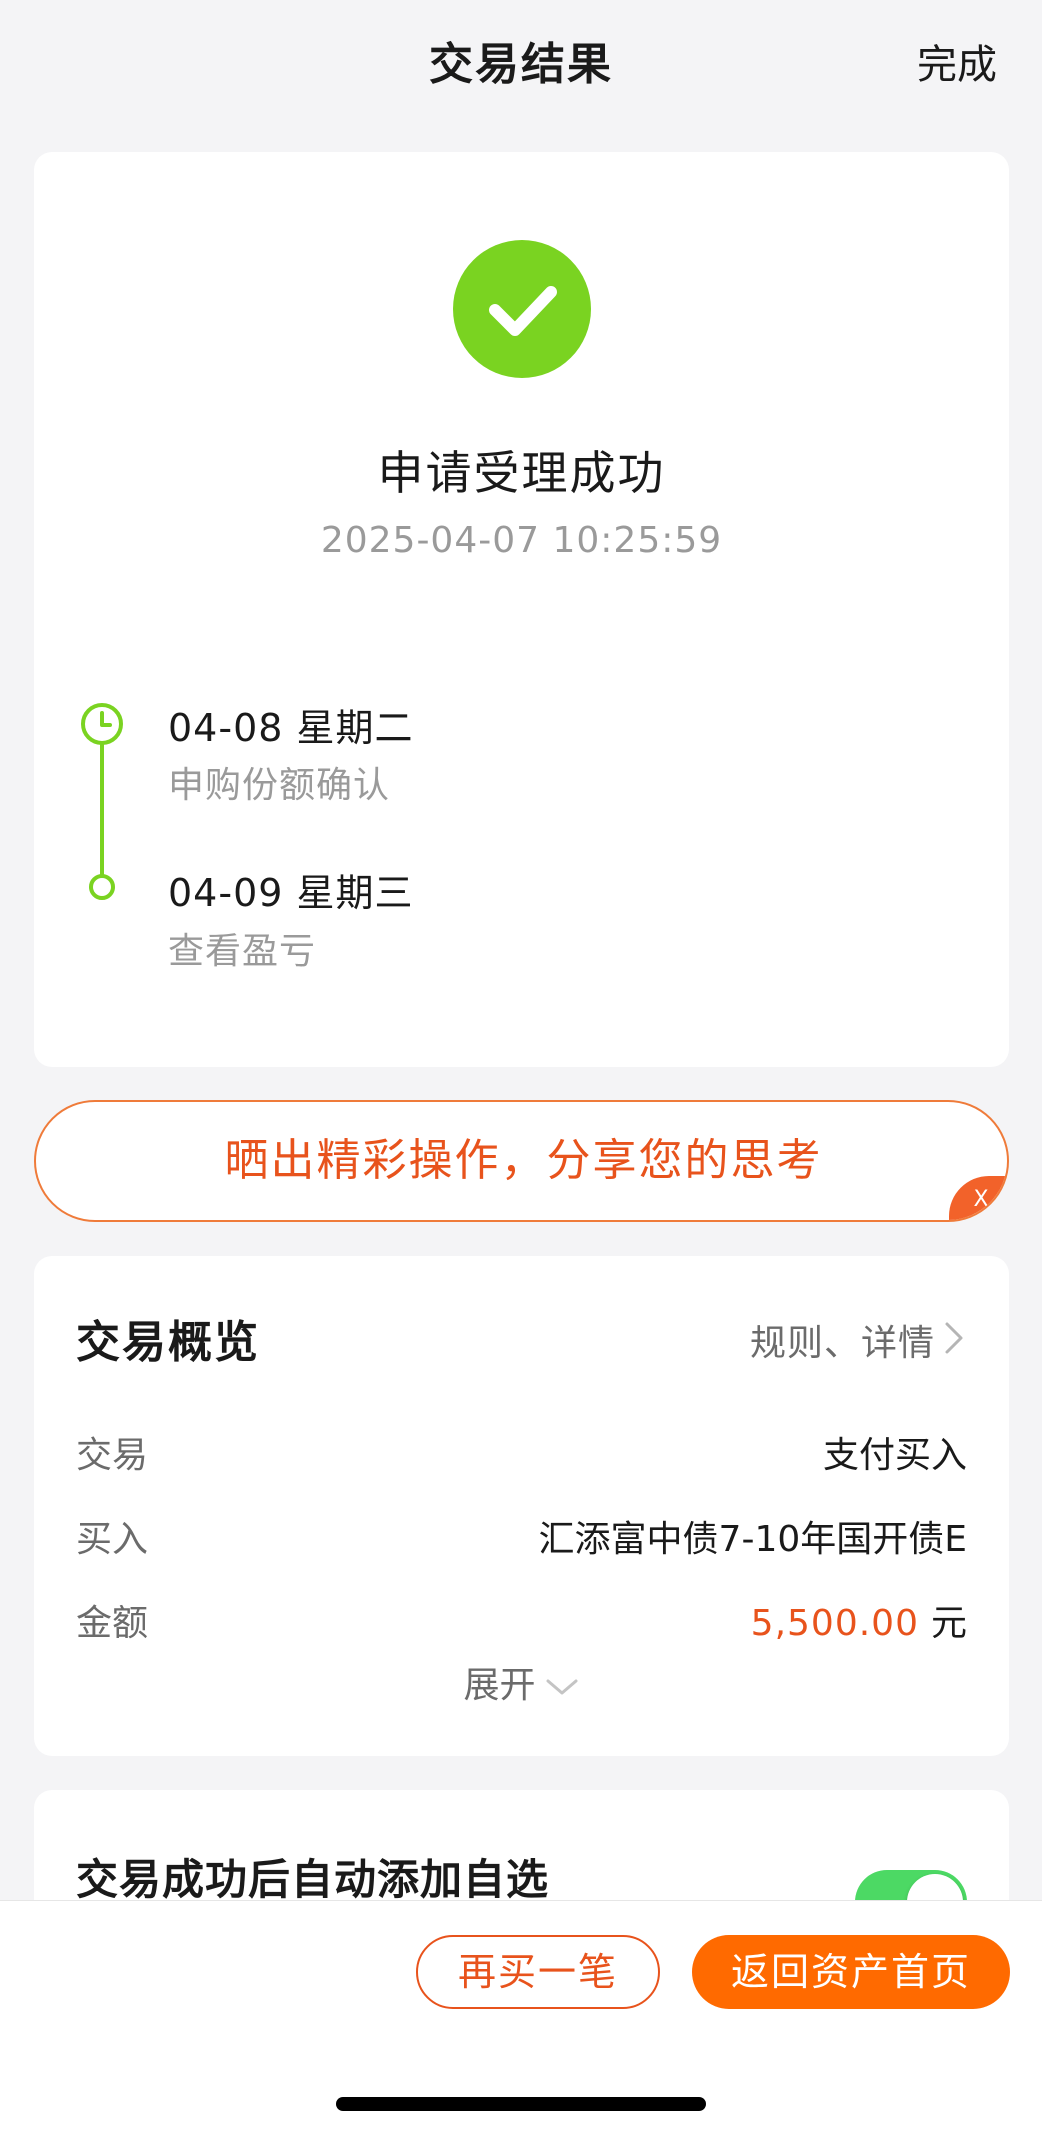  I want to click on share-banner: 晒出精彩操作，分享您的思考 X, so click(521, 1161).